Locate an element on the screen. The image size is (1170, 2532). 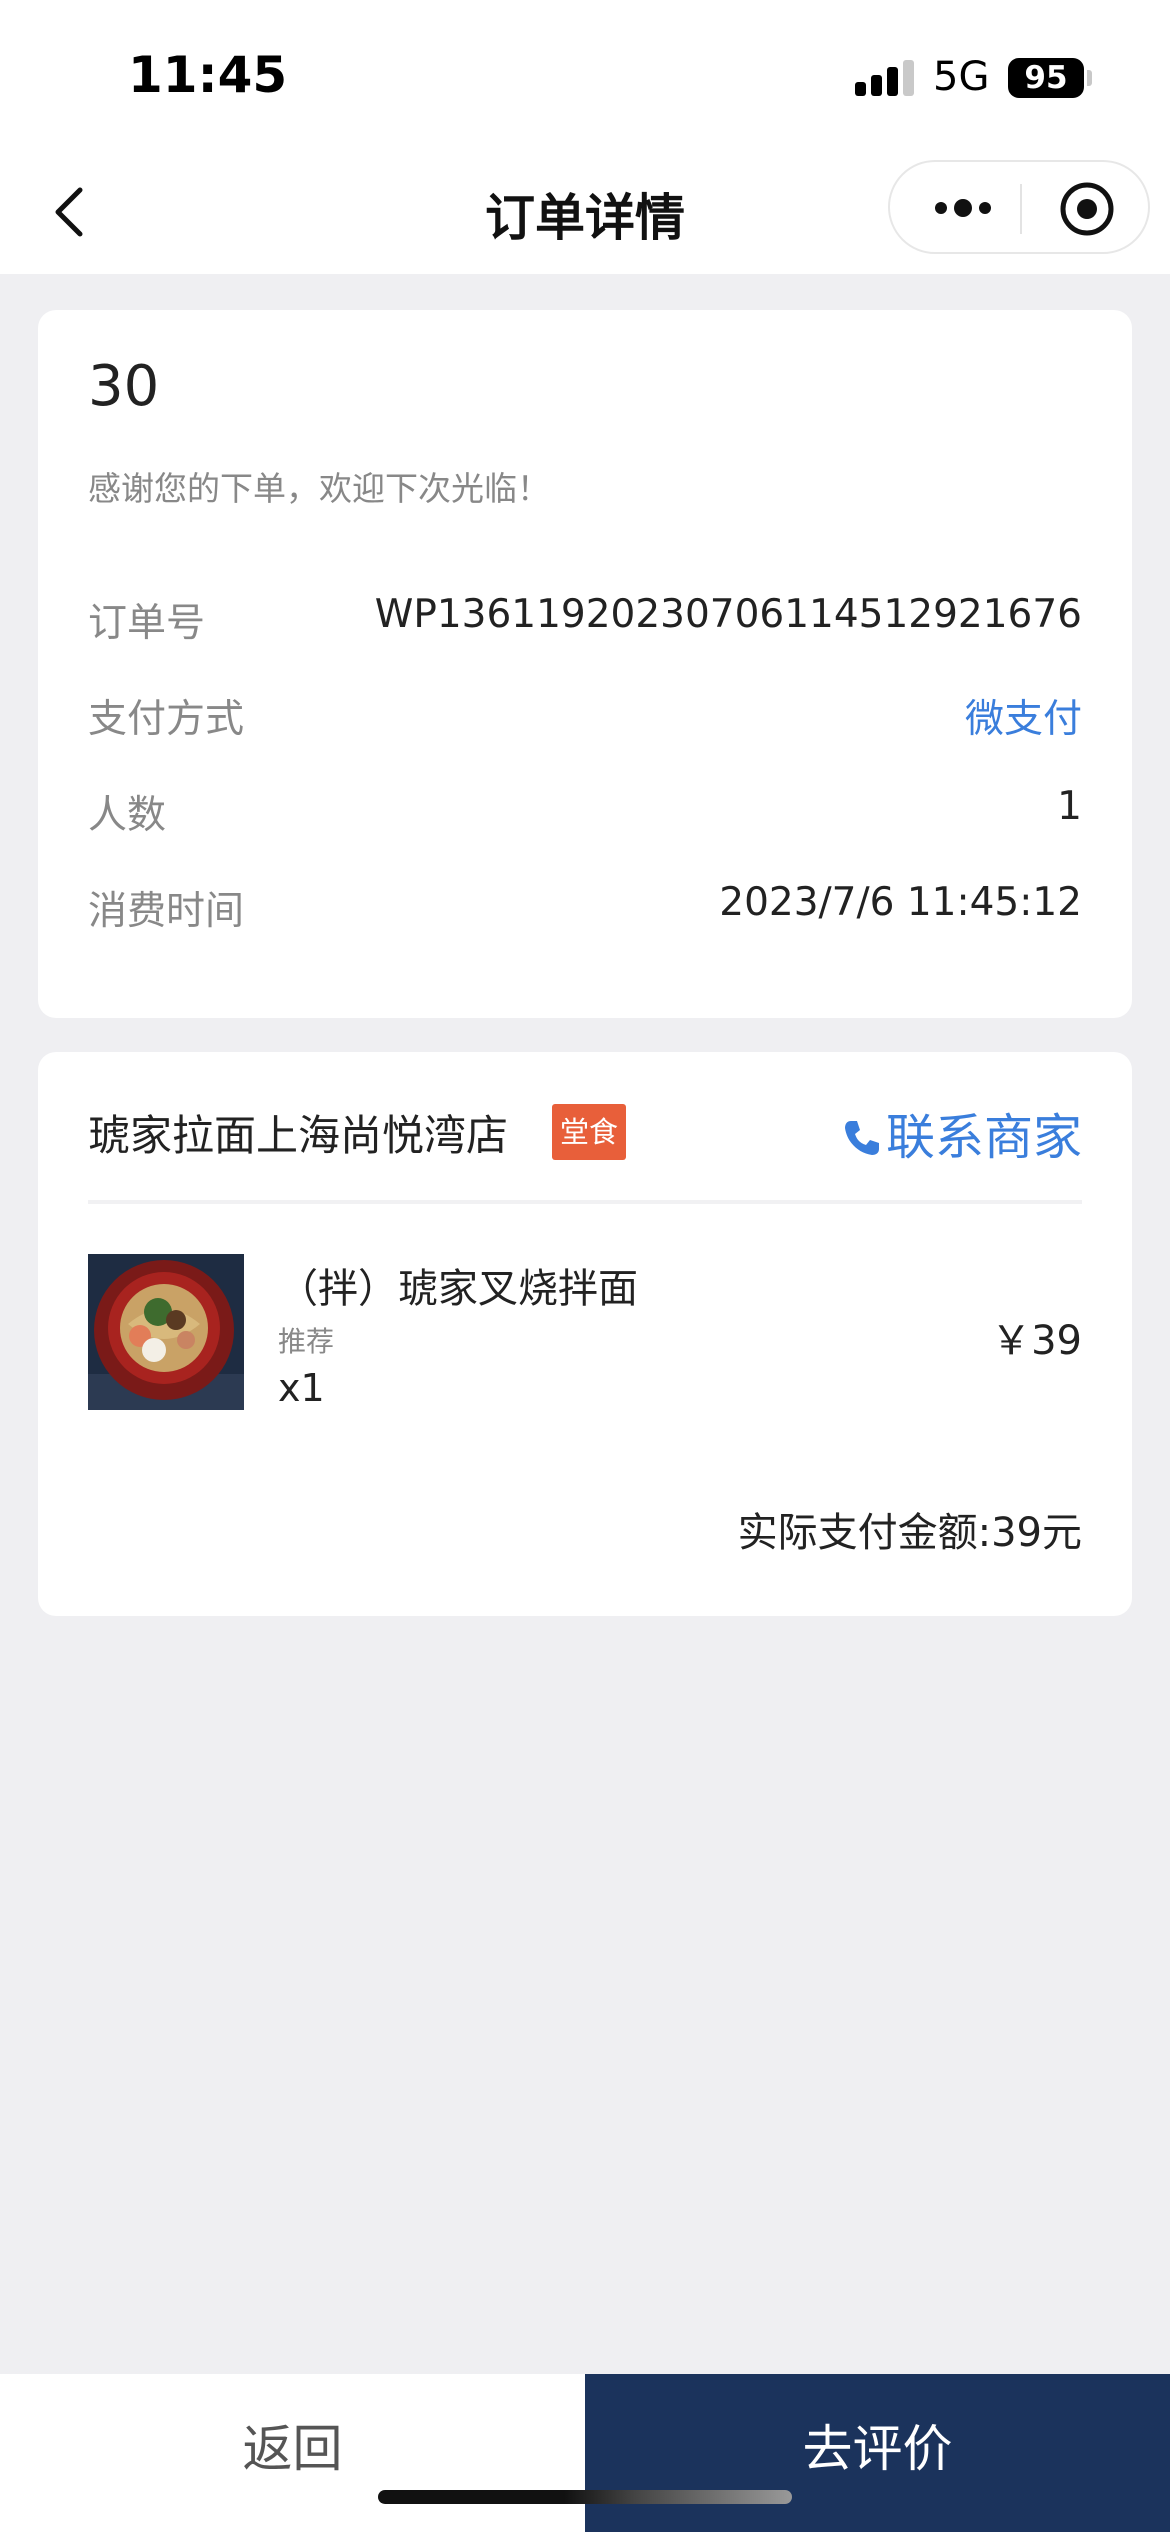
dish-tag: 推荐 is located at coordinates (306, 1341).